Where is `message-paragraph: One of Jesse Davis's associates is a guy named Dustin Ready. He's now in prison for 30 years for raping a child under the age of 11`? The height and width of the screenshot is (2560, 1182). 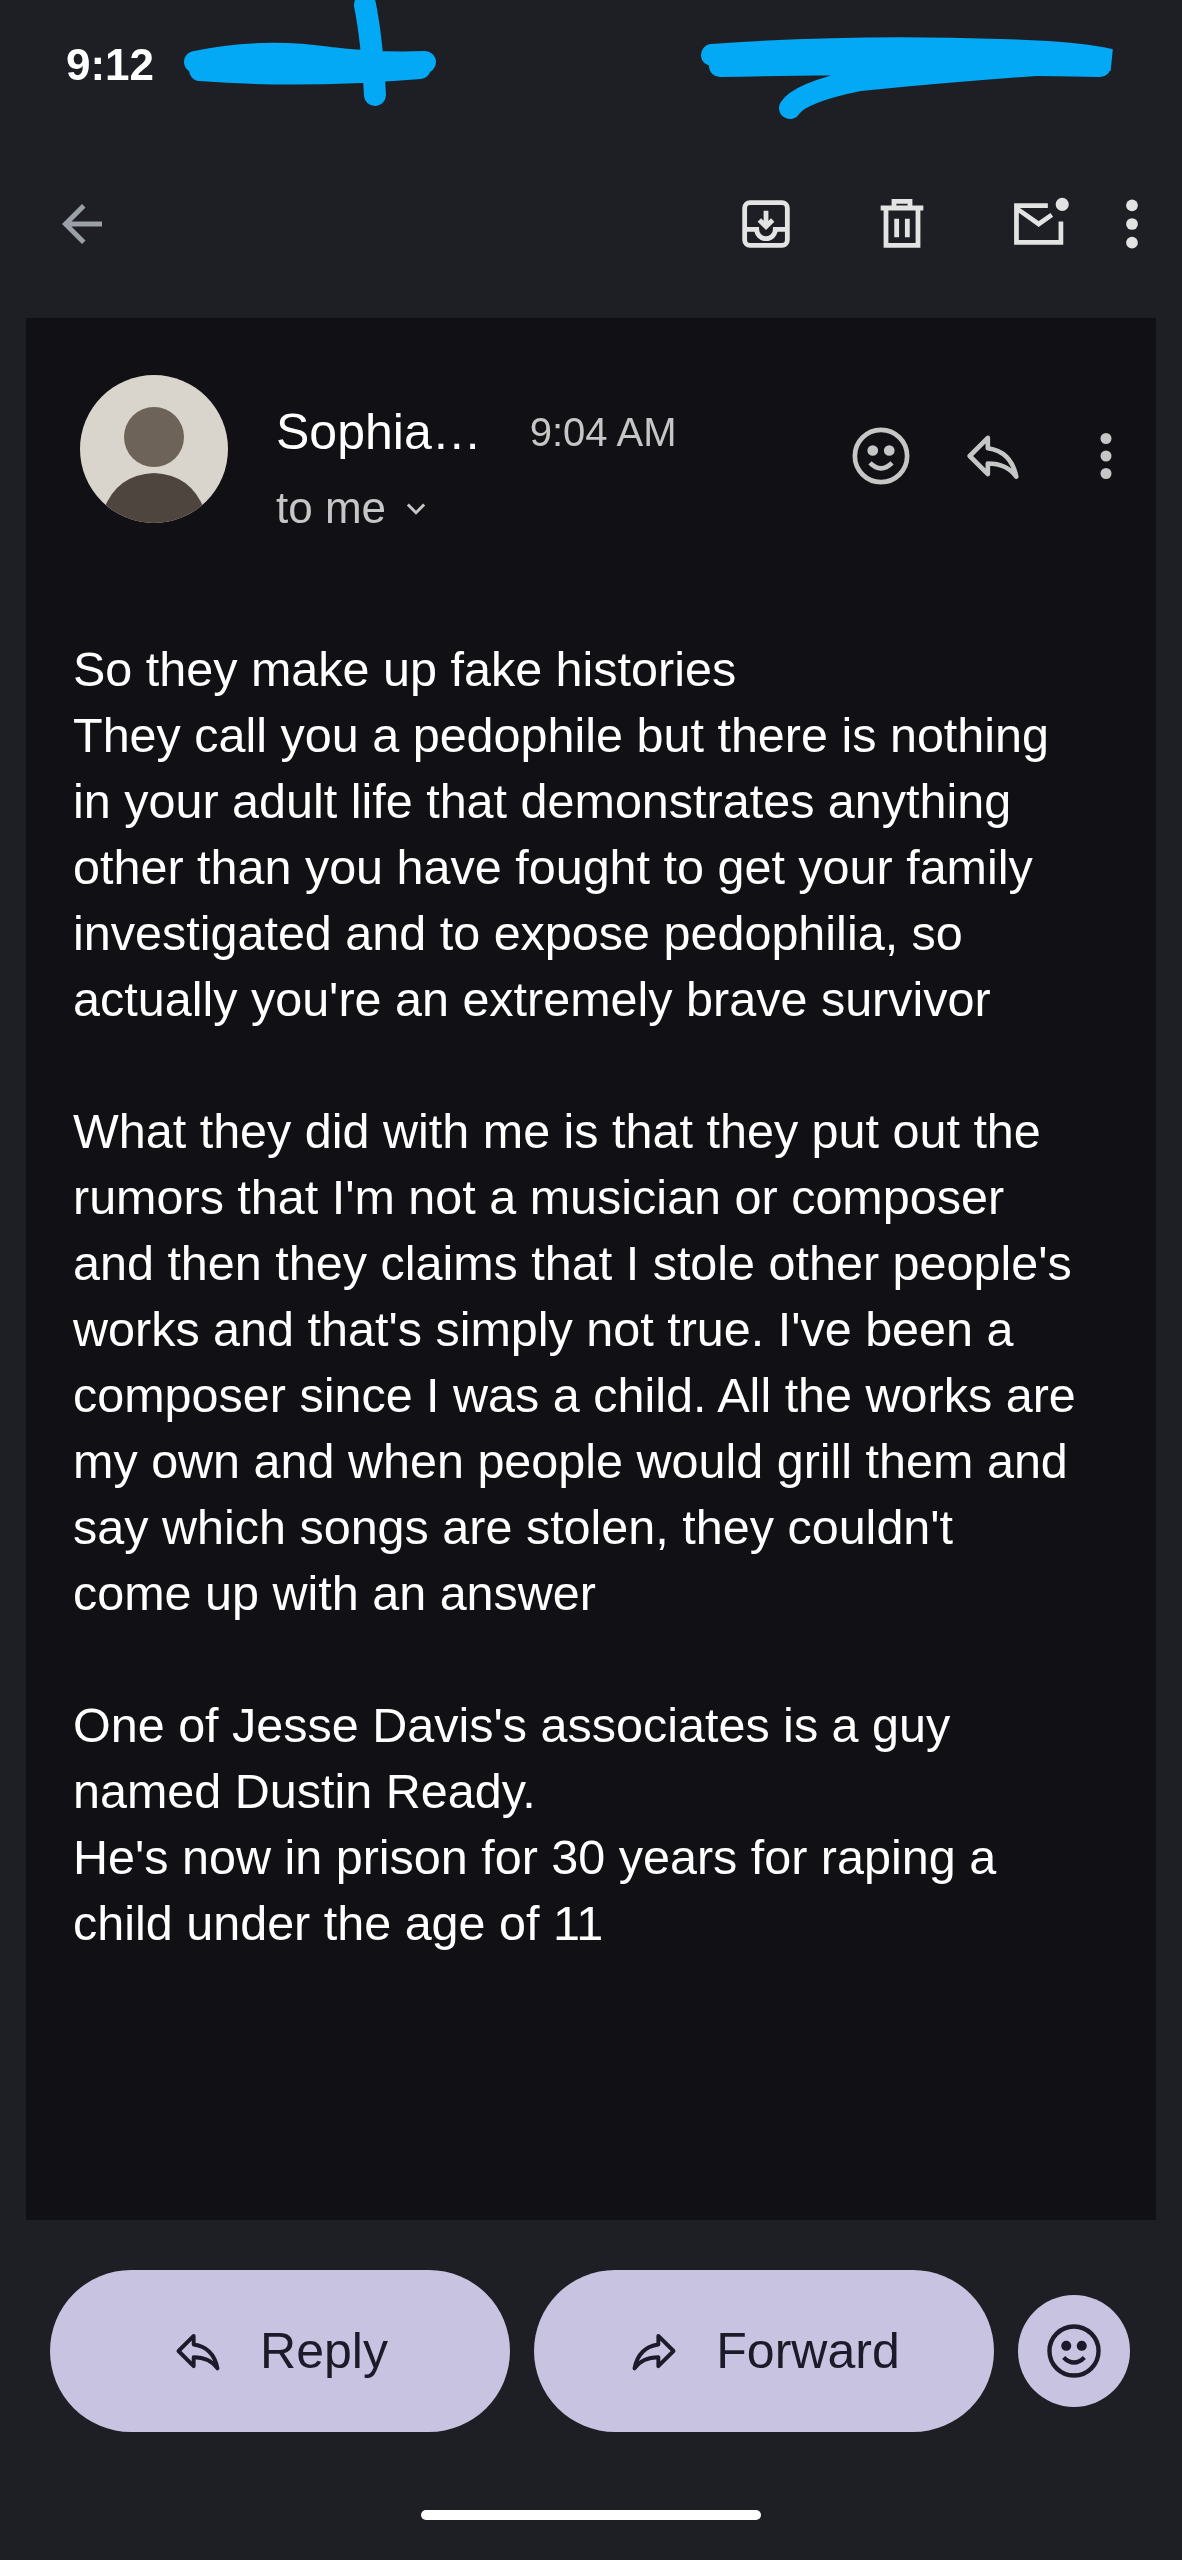 message-paragraph: One of Jesse Davis's associates is a guy named Dustin Ready. He's now in prison for 30 years for raping a child under the age of 11 is located at coordinates (535, 1824).